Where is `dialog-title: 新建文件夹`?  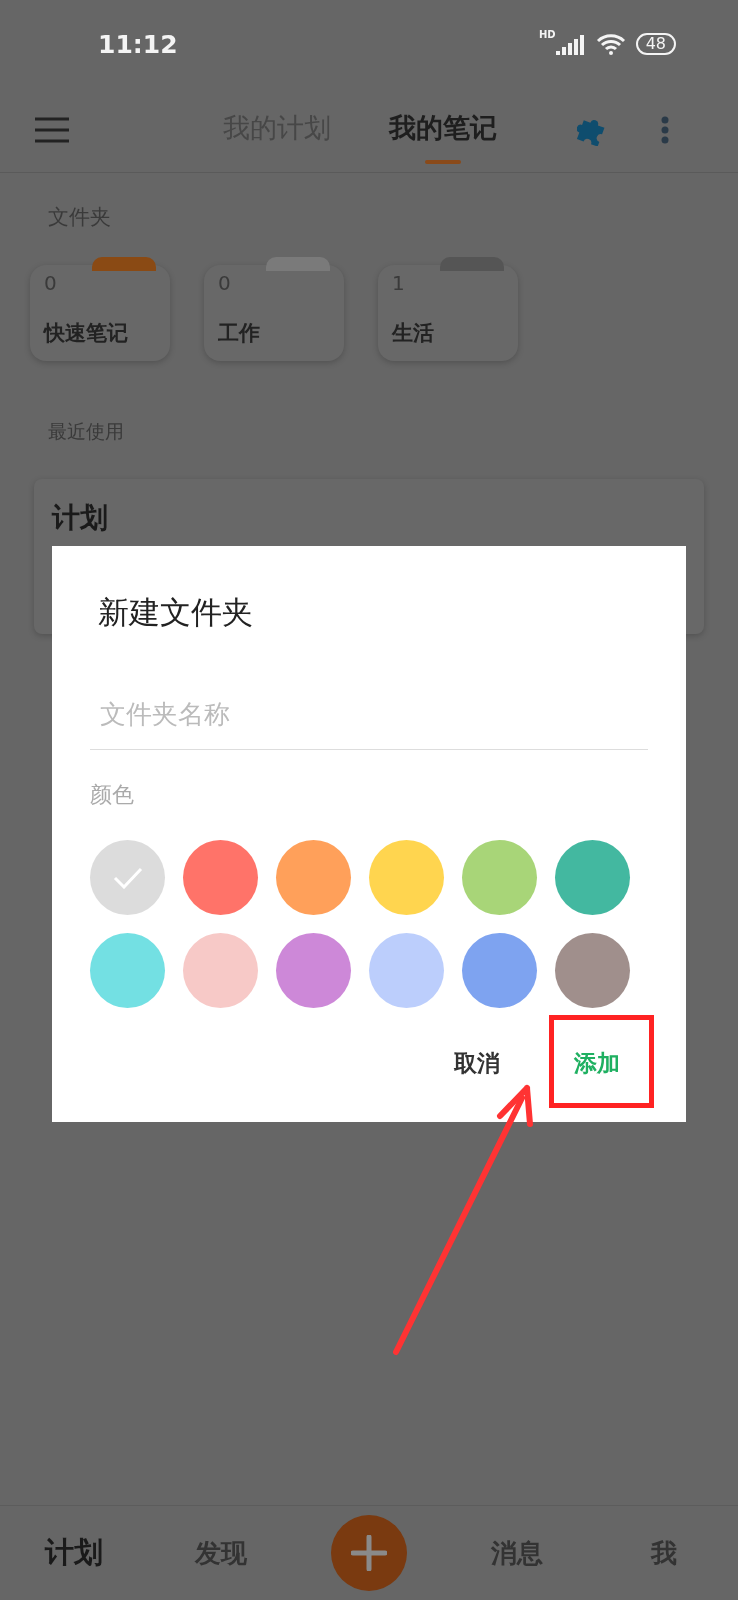
dialog-title: 新建文件夹 is located at coordinates (175, 612).